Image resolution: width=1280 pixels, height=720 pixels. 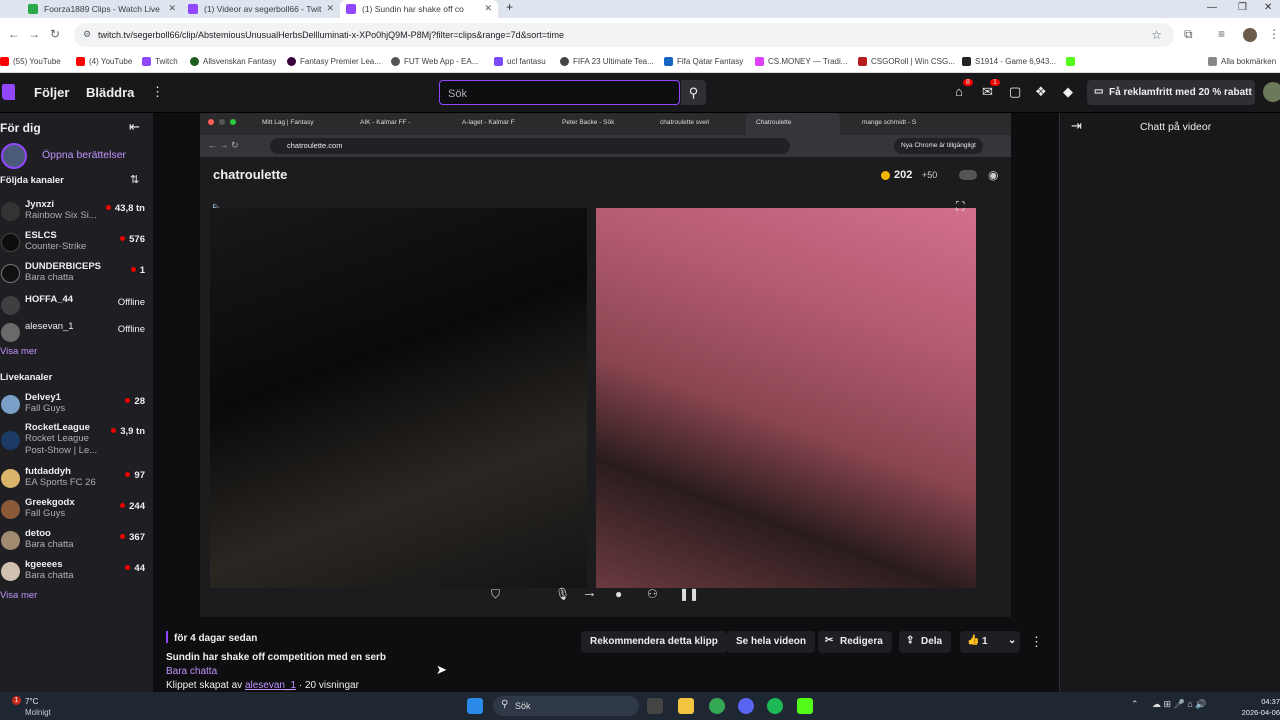 What do you see at coordinates (932, 641) in the screenshot?
I see `share-label: Dela` at bounding box center [932, 641].